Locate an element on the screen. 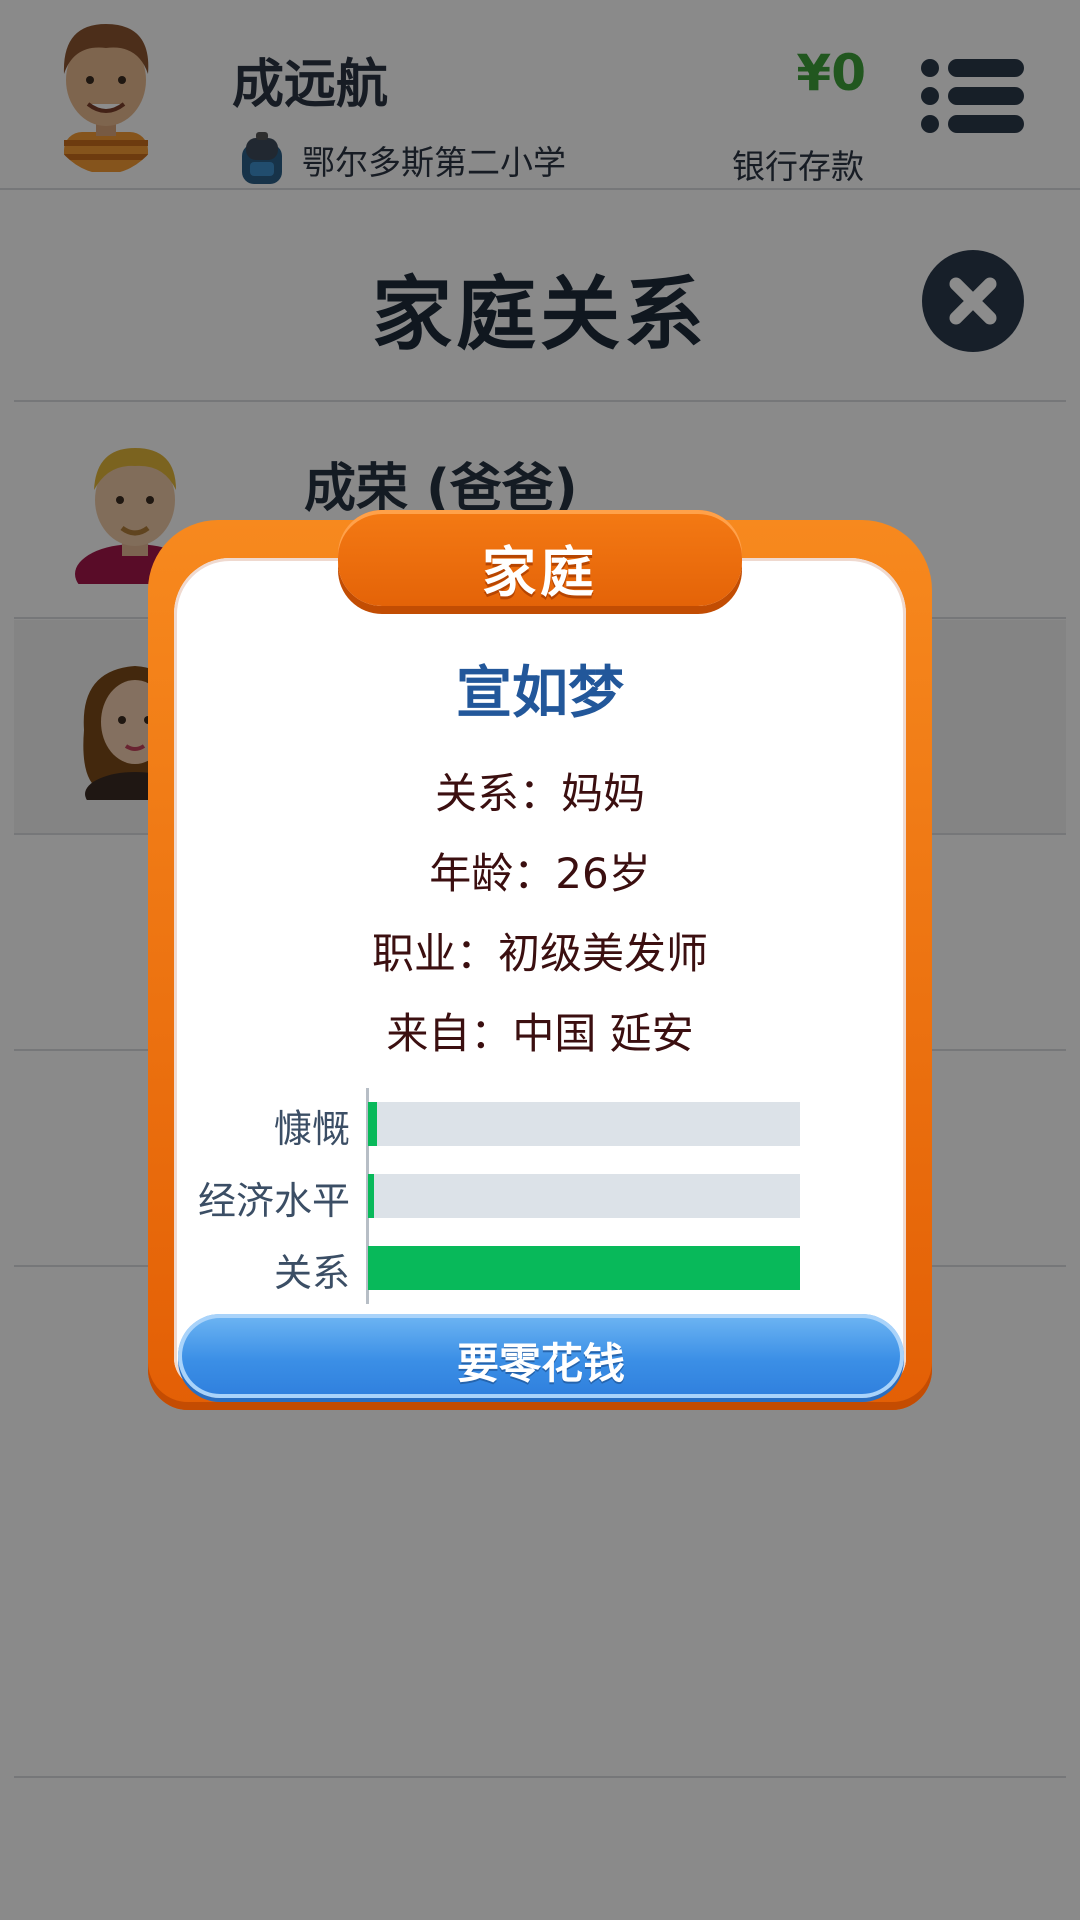 This screenshot has width=1080, height=1920. stat-label-economy: 经济水平 is located at coordinates (273, 1201).